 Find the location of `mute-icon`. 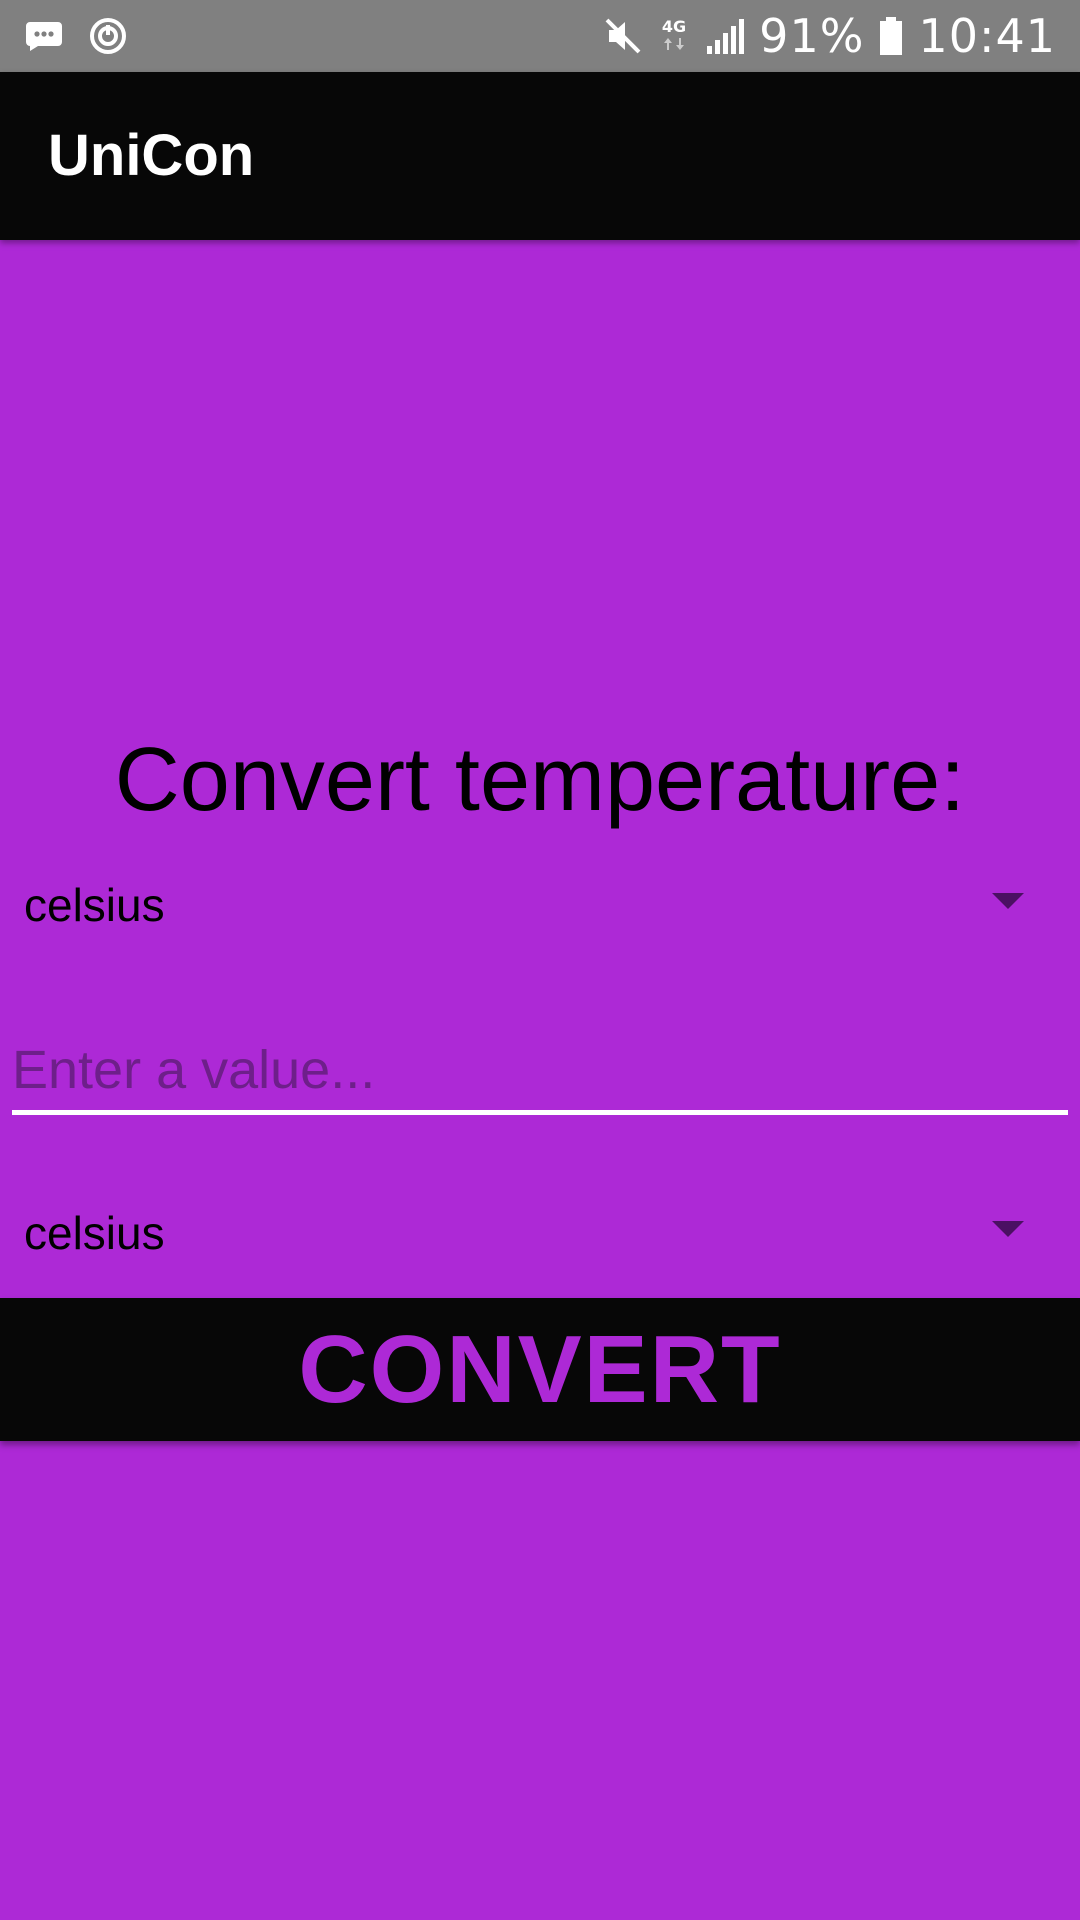

mute-icon is located at coordinates (623, 36).